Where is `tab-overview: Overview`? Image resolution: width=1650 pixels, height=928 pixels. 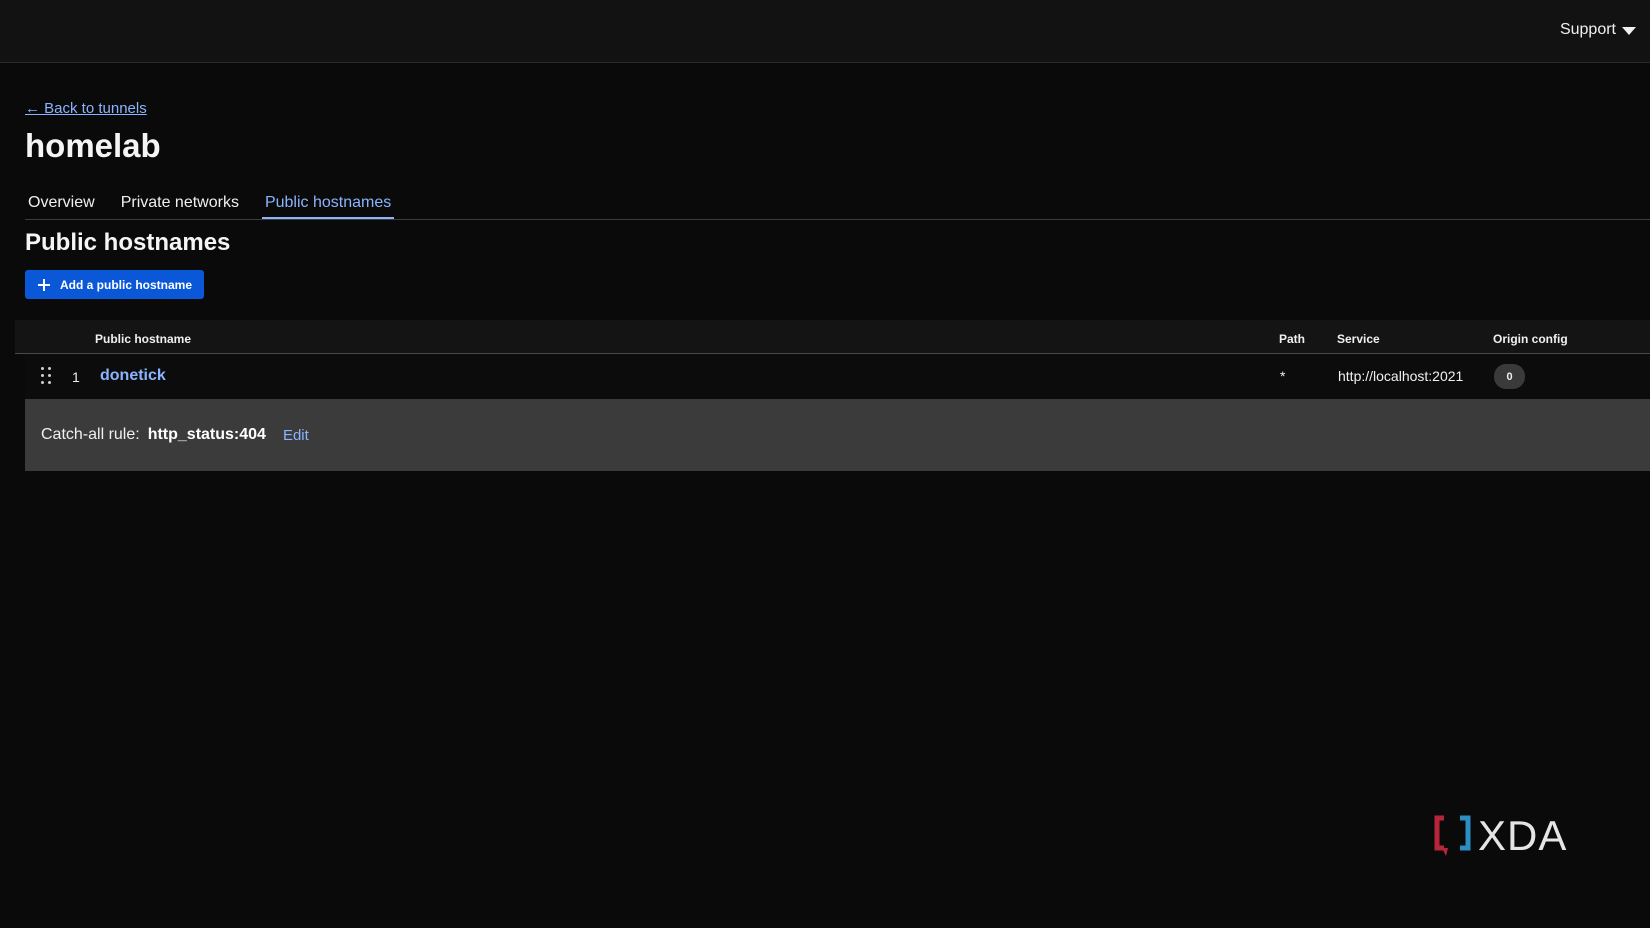
tab-overview: Overview is located at coordinates (61, 204).